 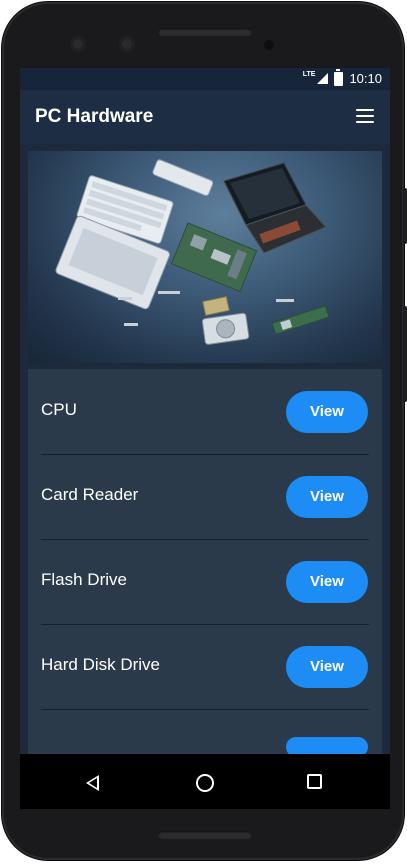 What do you see at coordinates (327, 412) in the screenshot?
I see `view-cpu-button: View` at bounding box center [327, 412].